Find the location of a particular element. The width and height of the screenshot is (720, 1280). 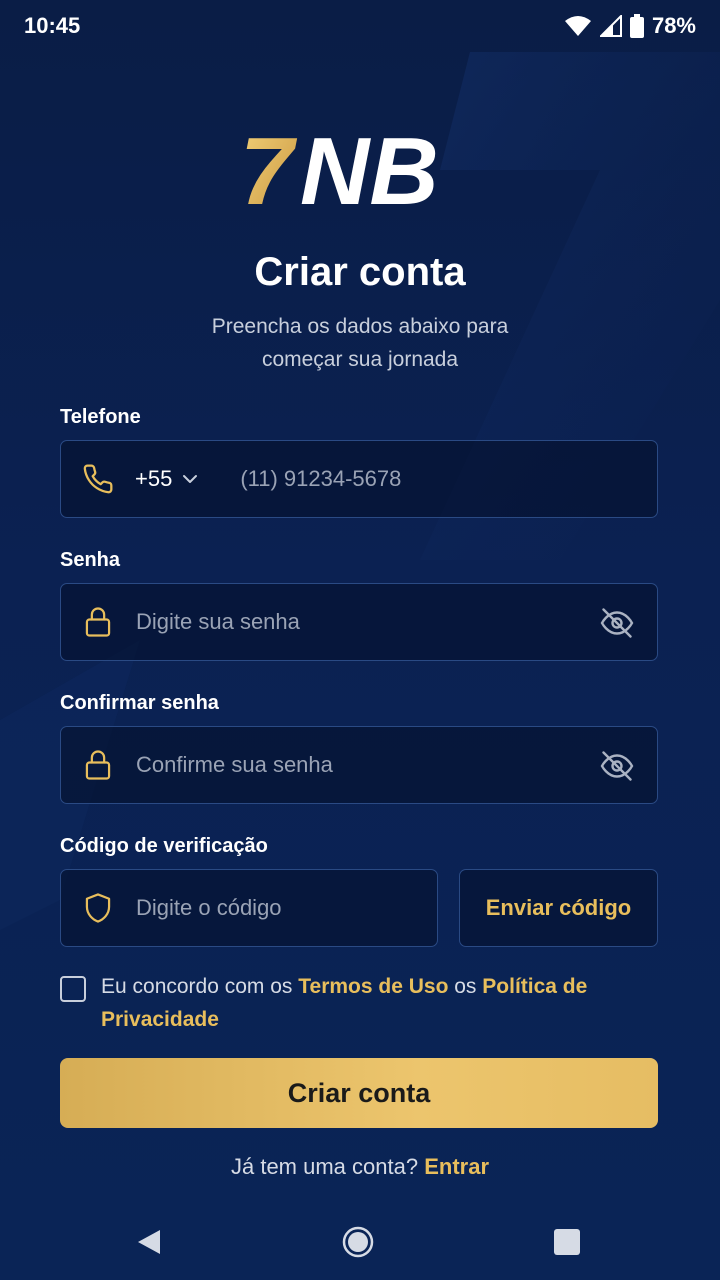

status-icons: 78% is located at coordinates (630, 26).